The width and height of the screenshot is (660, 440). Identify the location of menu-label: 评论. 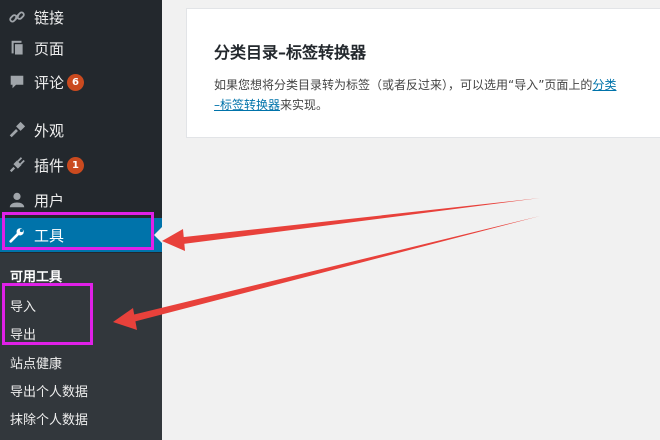
(49, 82).